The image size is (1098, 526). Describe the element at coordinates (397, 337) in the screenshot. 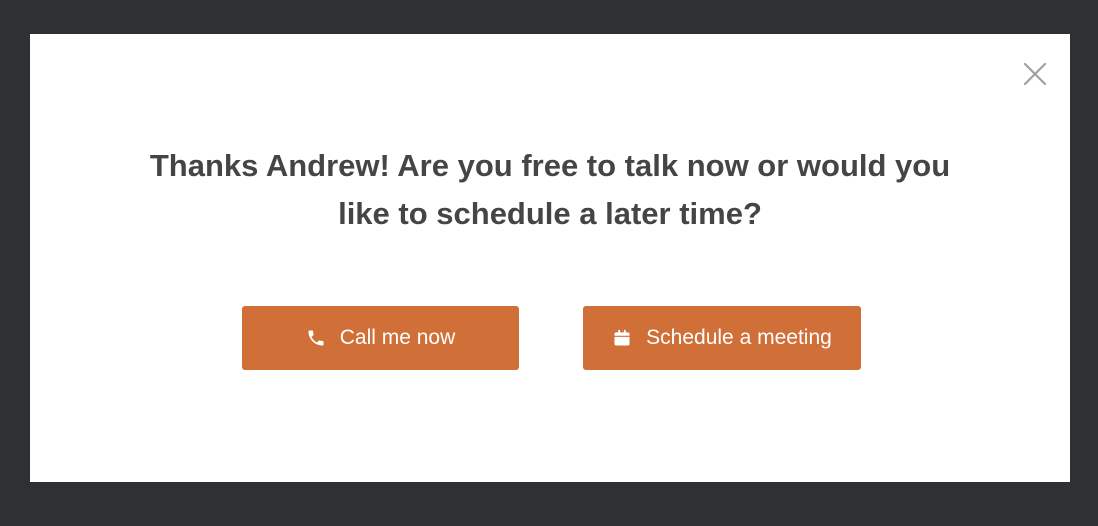

I see `call-me-now-label: Call me now` at that location.